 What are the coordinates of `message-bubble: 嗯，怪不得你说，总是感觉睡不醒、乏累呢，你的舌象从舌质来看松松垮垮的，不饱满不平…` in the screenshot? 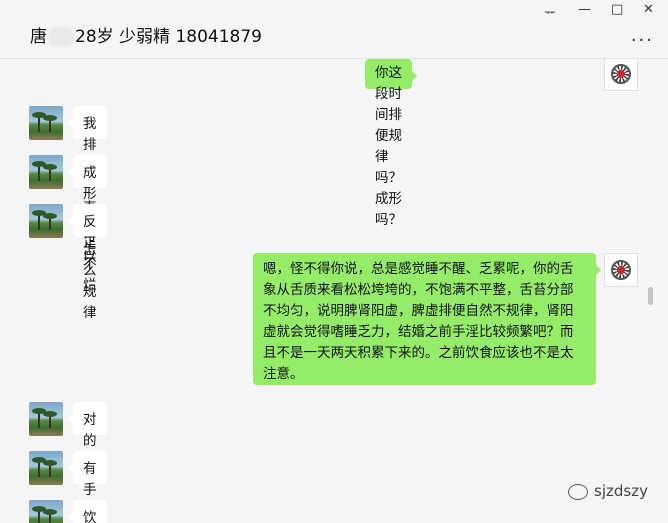 It's located at (427, 319).